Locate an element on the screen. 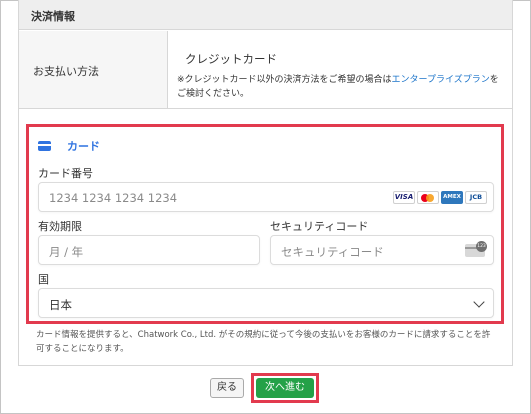 The width and height of the screenshot is (531, 414). expiry-label: 有効期限 is located at coordinates (60, 226).